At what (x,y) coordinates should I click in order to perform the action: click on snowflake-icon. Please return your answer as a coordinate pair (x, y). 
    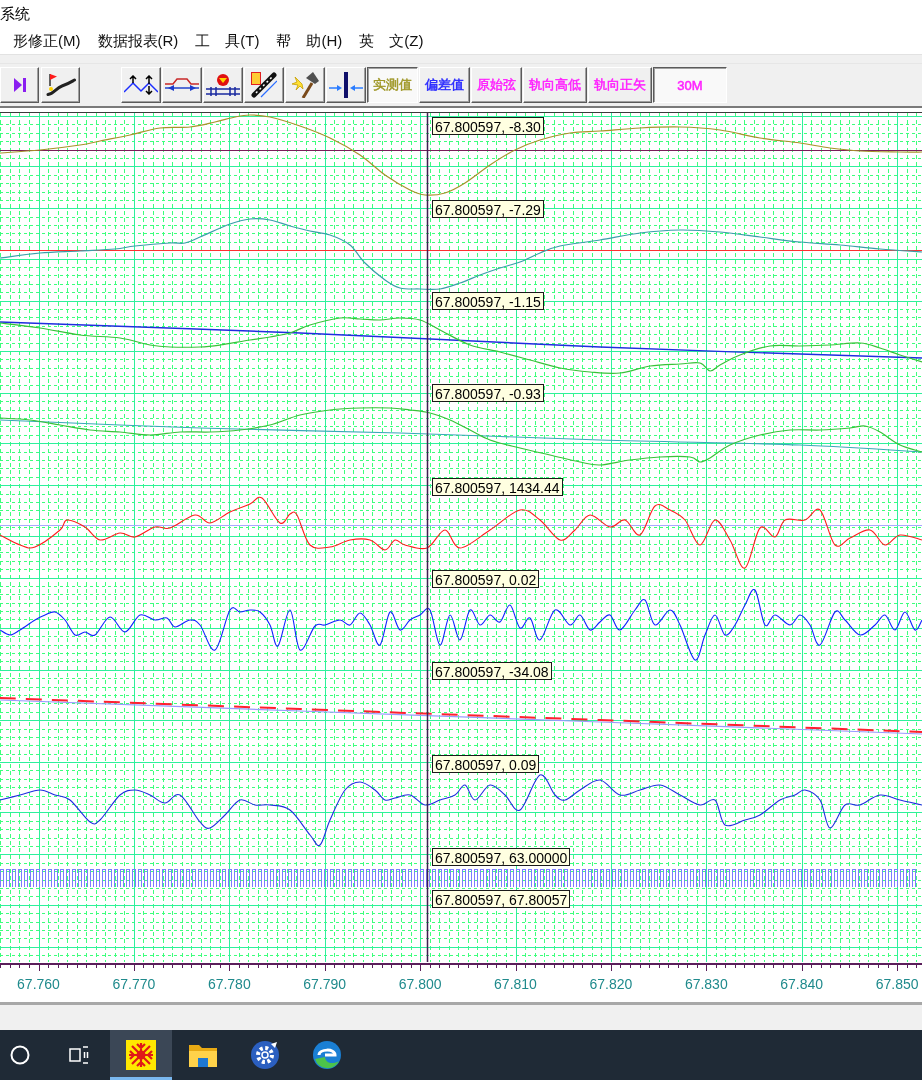
    Looking at the image, I should click on (141, 1055).